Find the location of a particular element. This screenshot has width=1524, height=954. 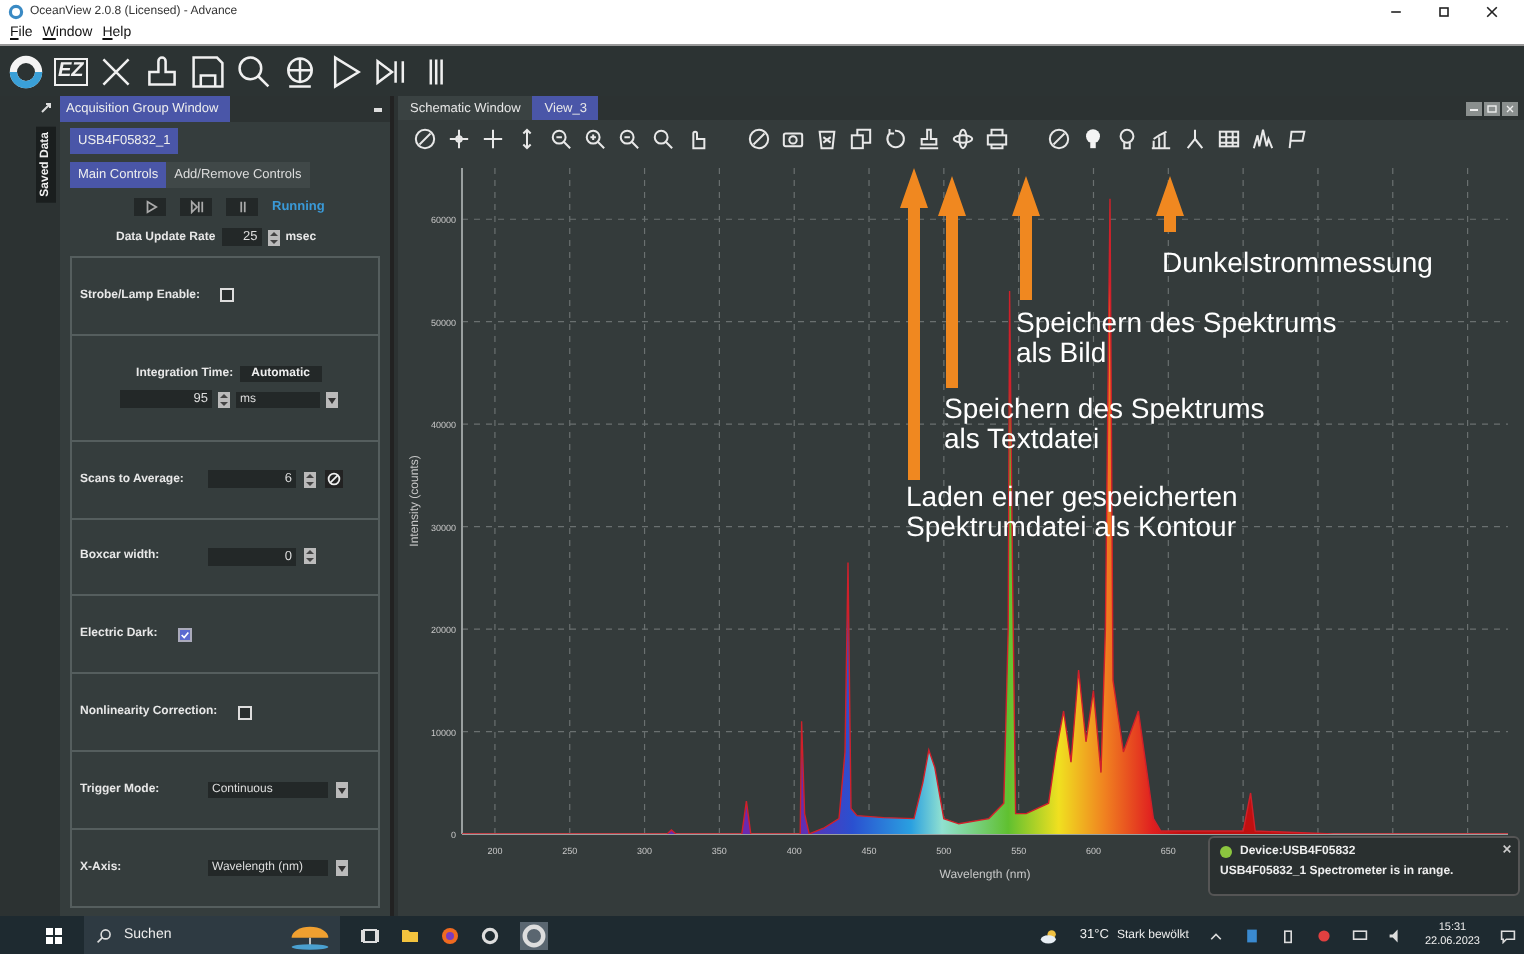

move-icon is located at coordinates (493, 139).